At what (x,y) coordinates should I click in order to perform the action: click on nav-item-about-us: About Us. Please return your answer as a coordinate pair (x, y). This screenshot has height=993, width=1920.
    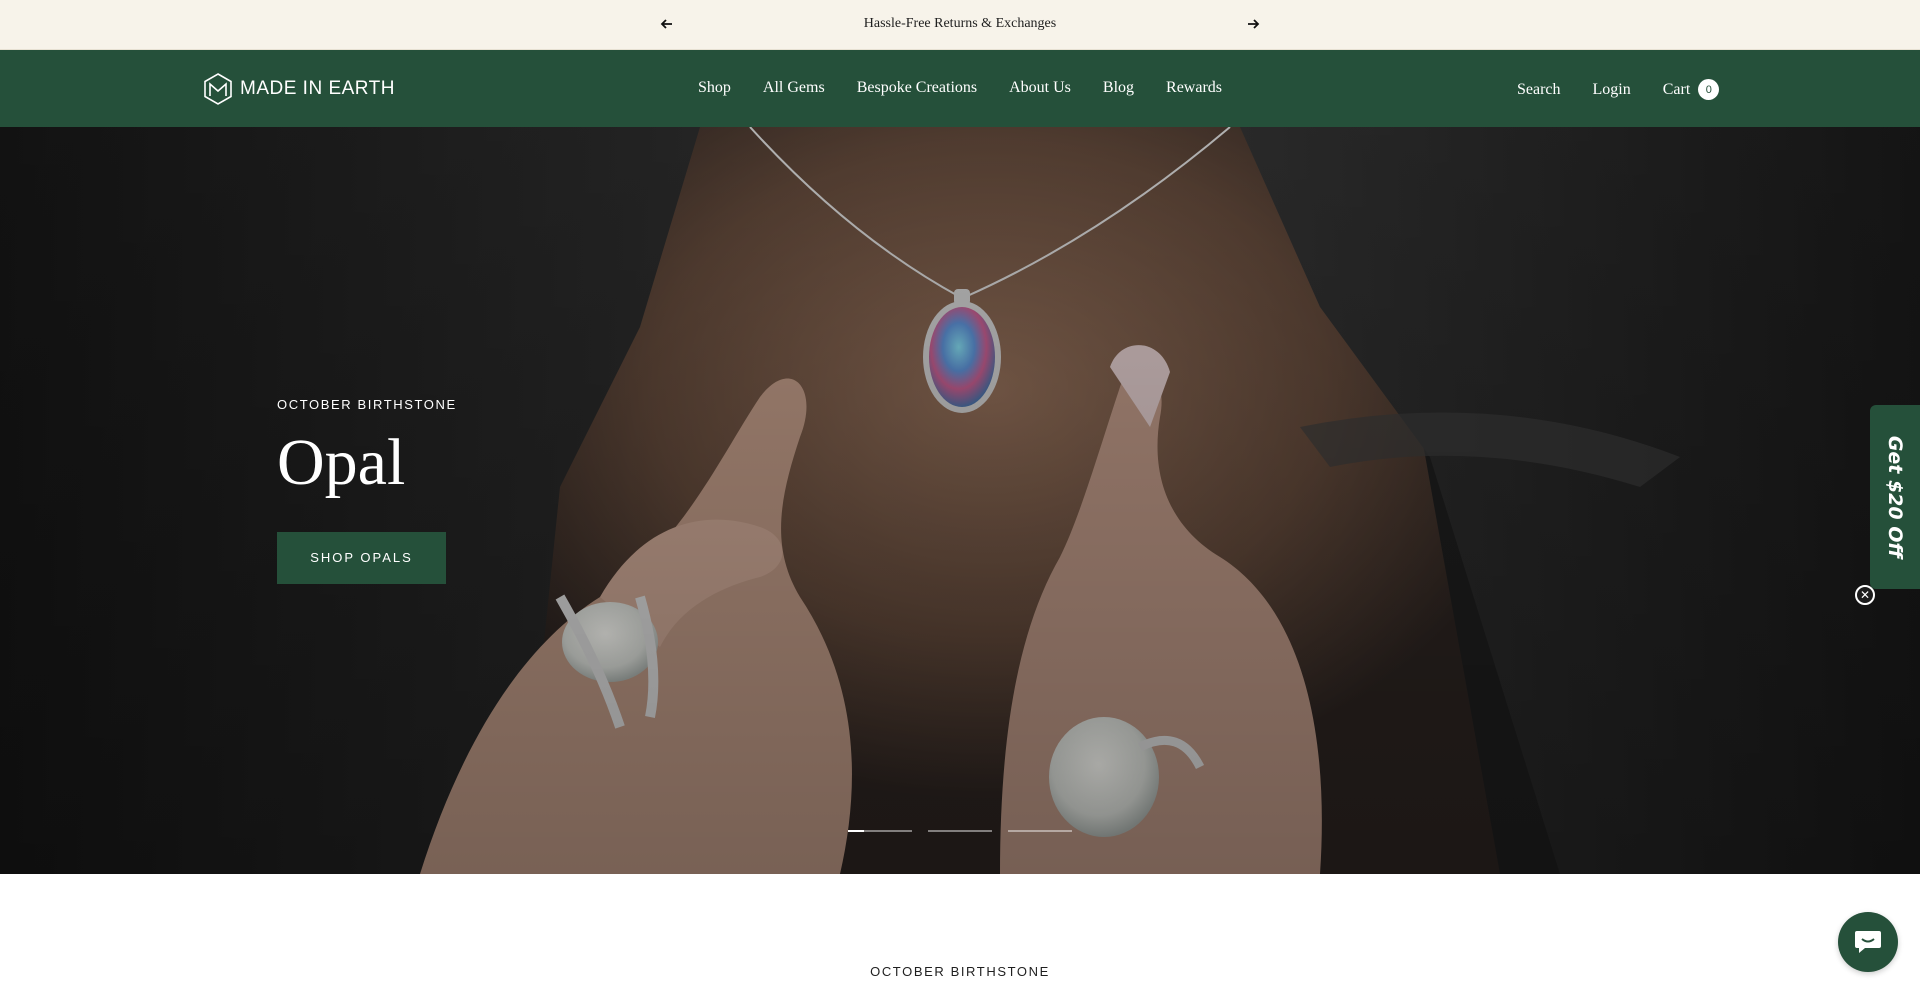
    Looking at the image, I should click on (1040, 88).